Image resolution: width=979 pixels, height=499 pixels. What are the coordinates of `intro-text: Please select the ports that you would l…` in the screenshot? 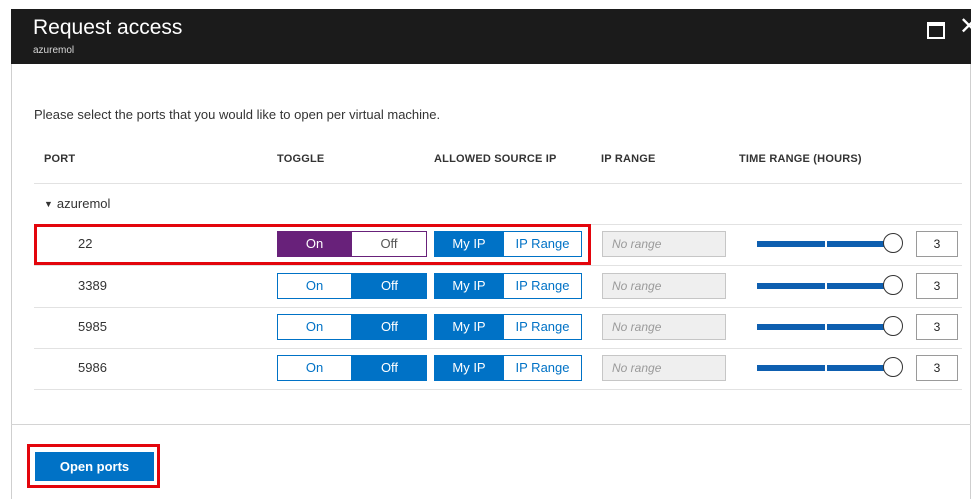 It's located at (237, 114).